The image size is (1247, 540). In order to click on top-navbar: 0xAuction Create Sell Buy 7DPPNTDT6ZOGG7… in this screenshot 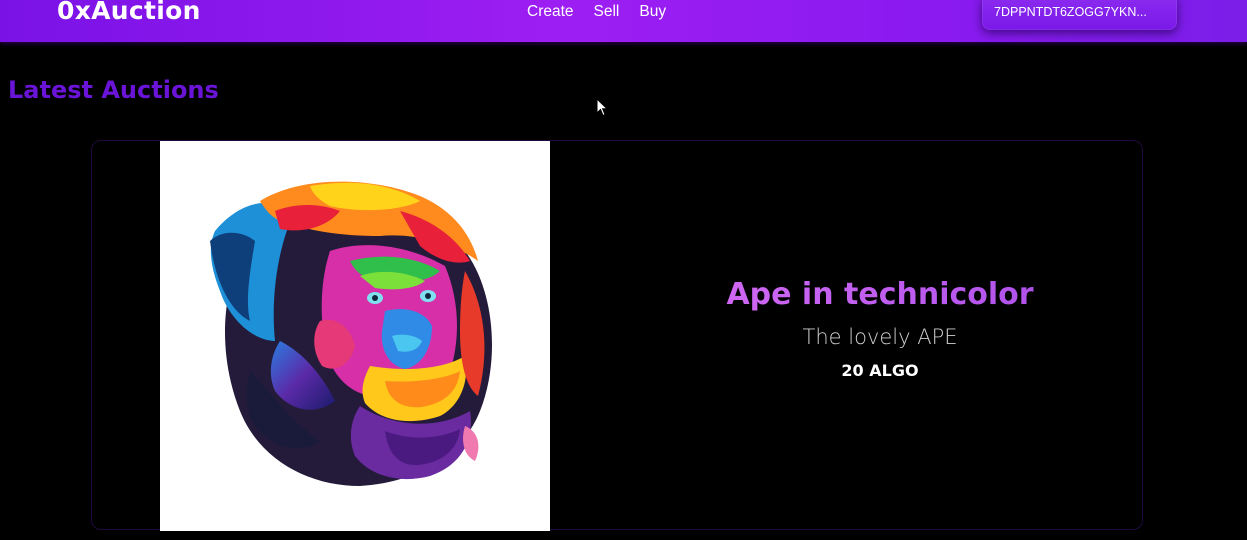, I will do `click(623, 21)`.